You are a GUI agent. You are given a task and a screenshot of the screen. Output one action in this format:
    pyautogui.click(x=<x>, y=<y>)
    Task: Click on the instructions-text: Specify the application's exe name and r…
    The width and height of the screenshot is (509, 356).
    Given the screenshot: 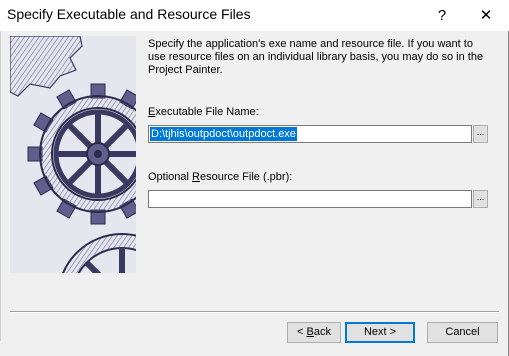 What is the action you would take?
    pyautogui.click(x=316, y=57)
    